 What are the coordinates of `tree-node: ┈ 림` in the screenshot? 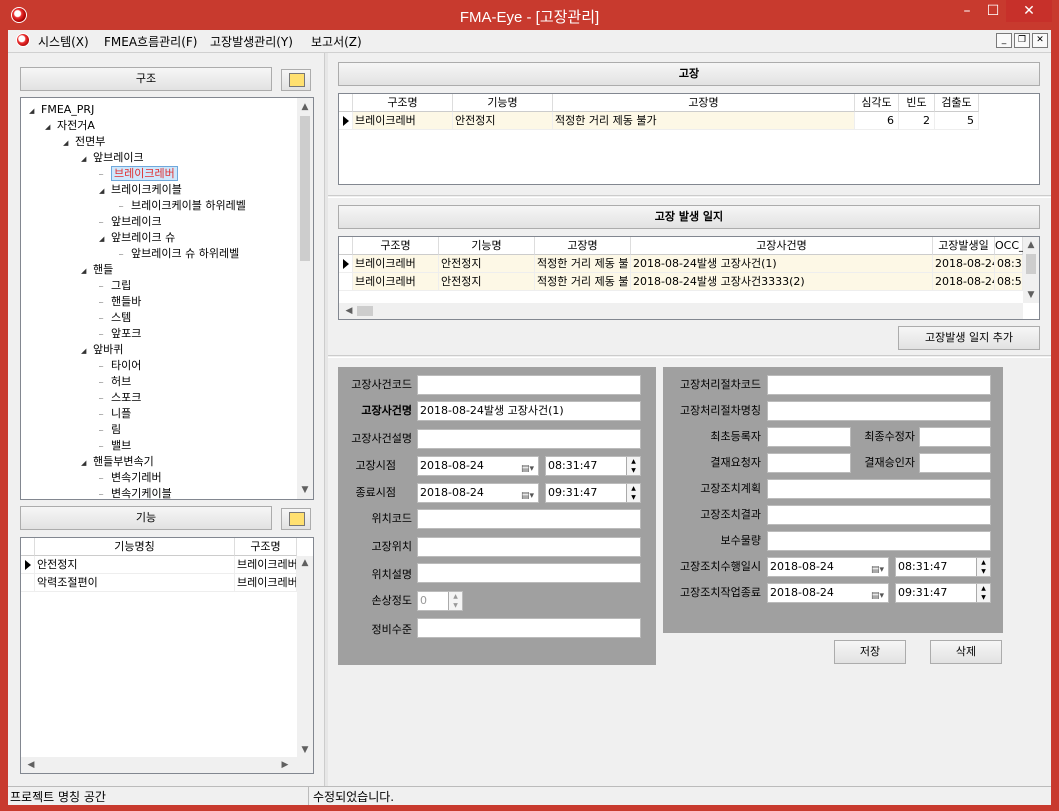 It's located at (110, 430).